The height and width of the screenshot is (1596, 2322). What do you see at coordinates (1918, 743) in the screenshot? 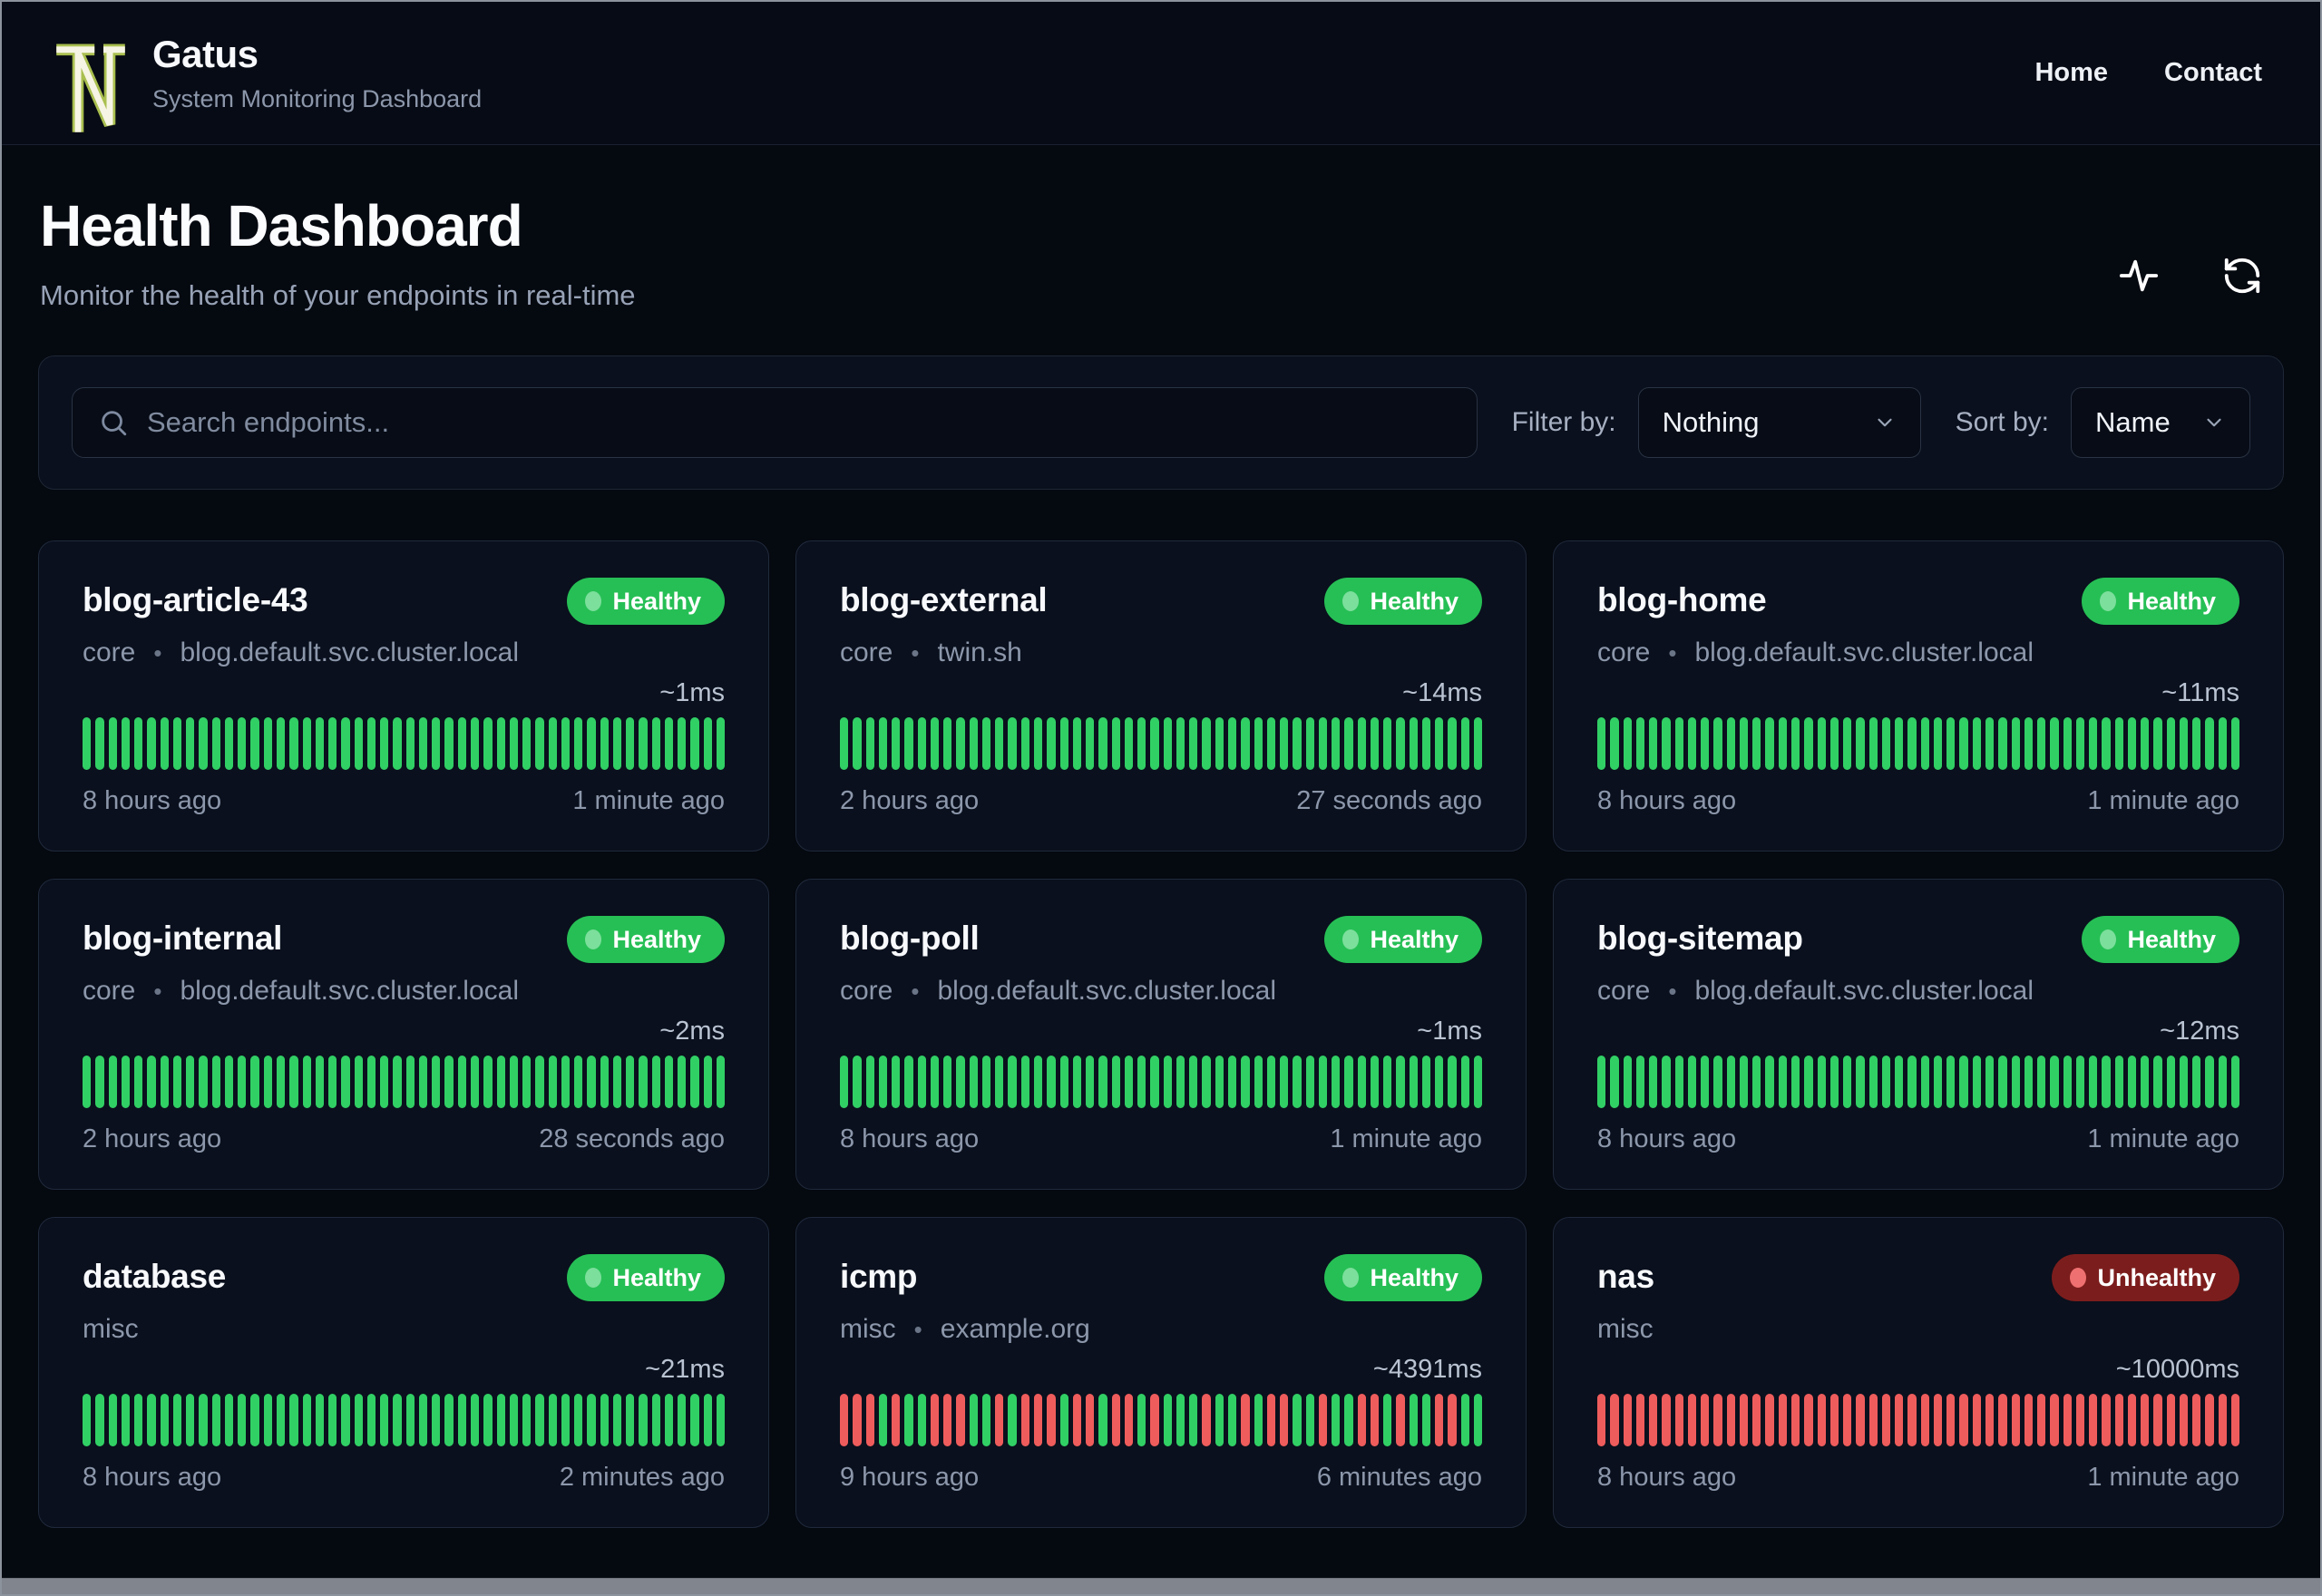
I see `uptime-bars` at bounding box center [1918, 743].